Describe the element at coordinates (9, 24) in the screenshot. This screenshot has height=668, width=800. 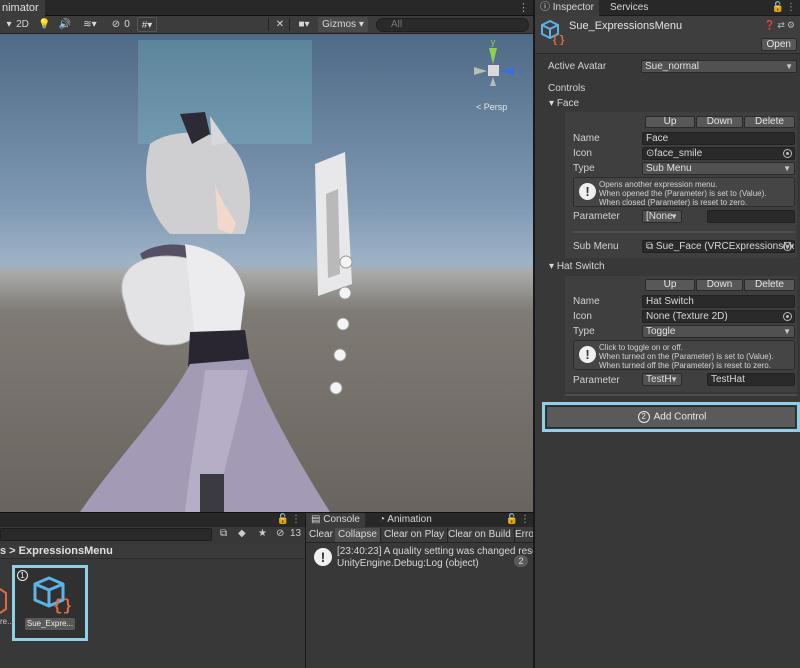
I see `draw-mode-icon: ▾` at that location.